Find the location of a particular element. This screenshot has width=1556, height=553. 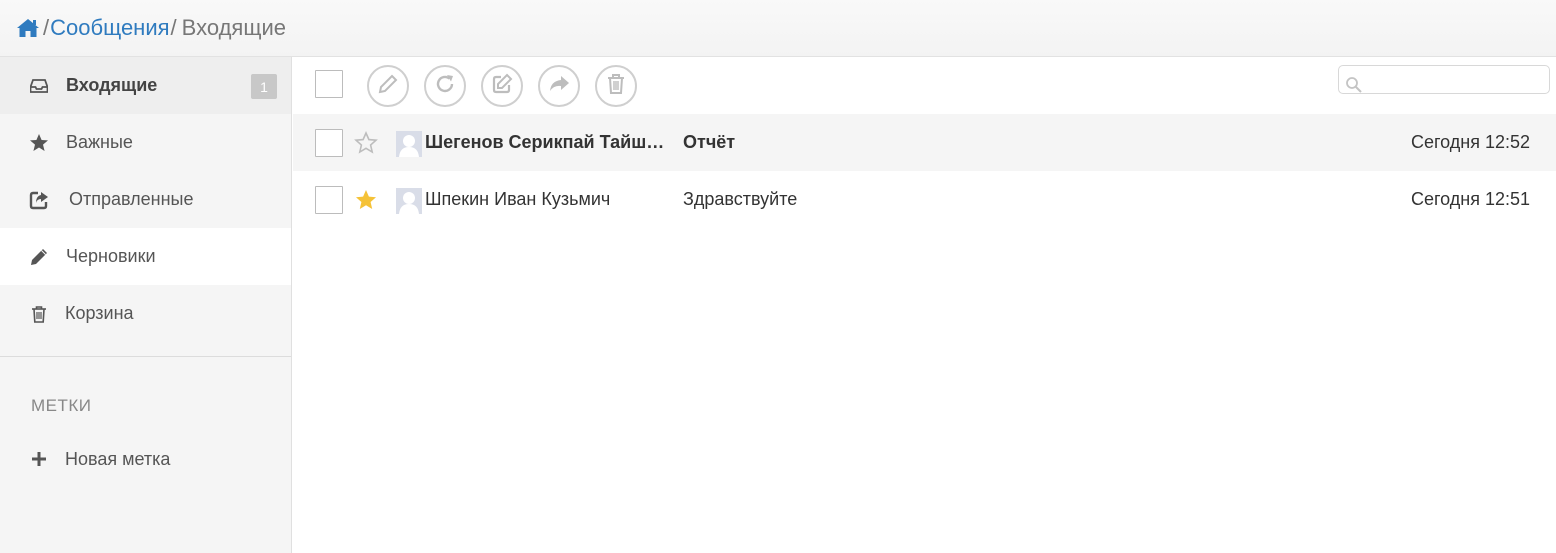

refresh-button is located at coordinates (445, 86).